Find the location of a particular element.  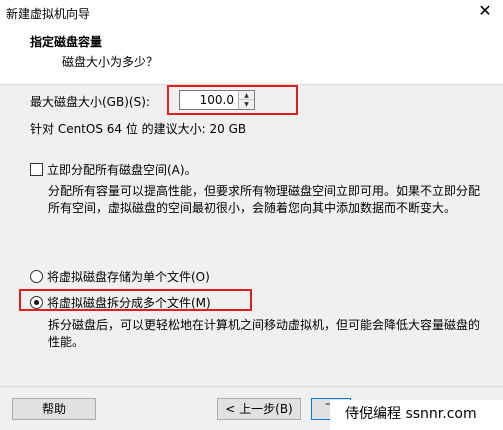

radio-single-file-row: 将虚拟磁盘存储为单个文件(O) is located at coordinates (120, 276).